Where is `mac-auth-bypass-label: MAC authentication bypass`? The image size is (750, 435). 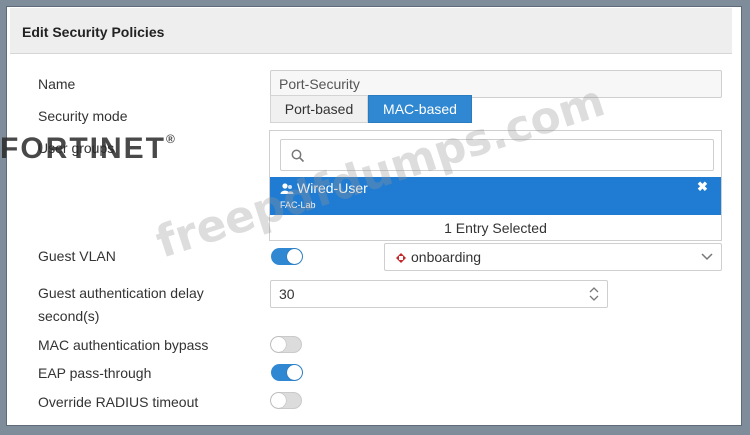 mac-auth-bypass-label: MAC authentication bypass is located at coordinates (123, 345).